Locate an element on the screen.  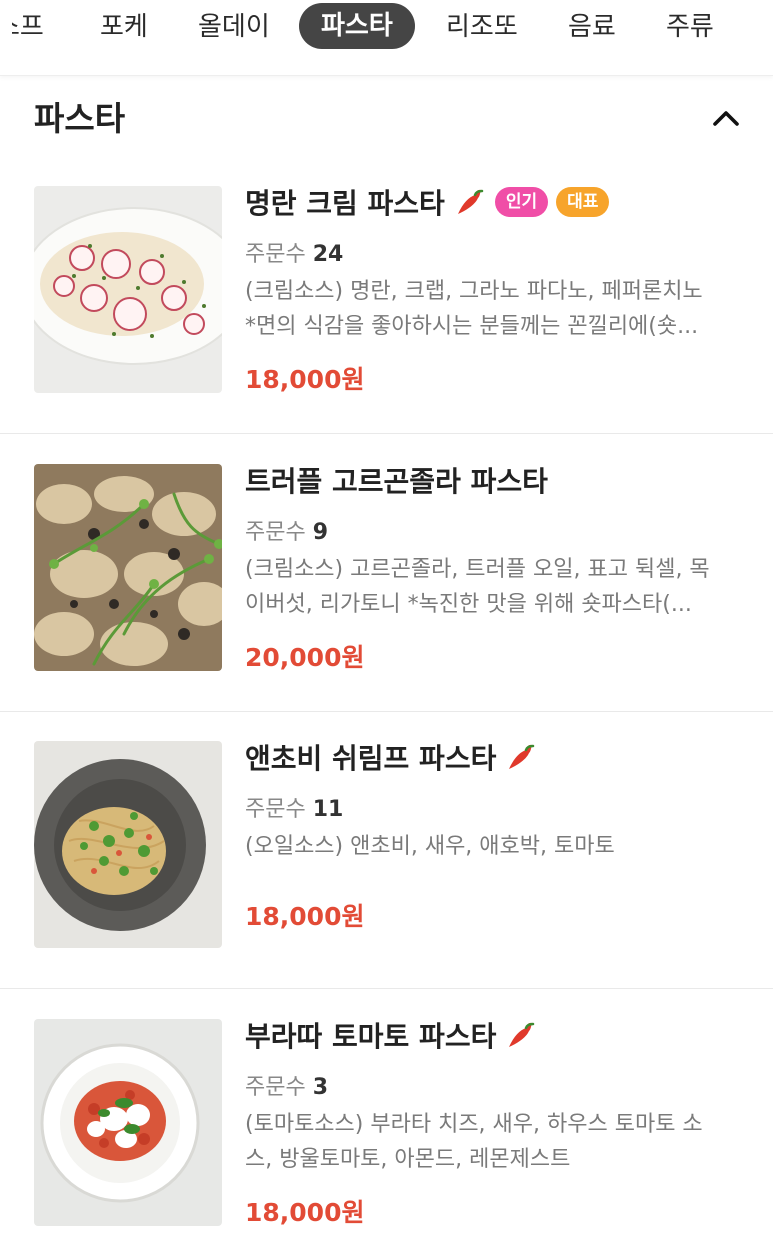
category-tab-bar: 스프 포케 올데이 파스타 리조또 음료 주류 is located at coordinates (386, 38).